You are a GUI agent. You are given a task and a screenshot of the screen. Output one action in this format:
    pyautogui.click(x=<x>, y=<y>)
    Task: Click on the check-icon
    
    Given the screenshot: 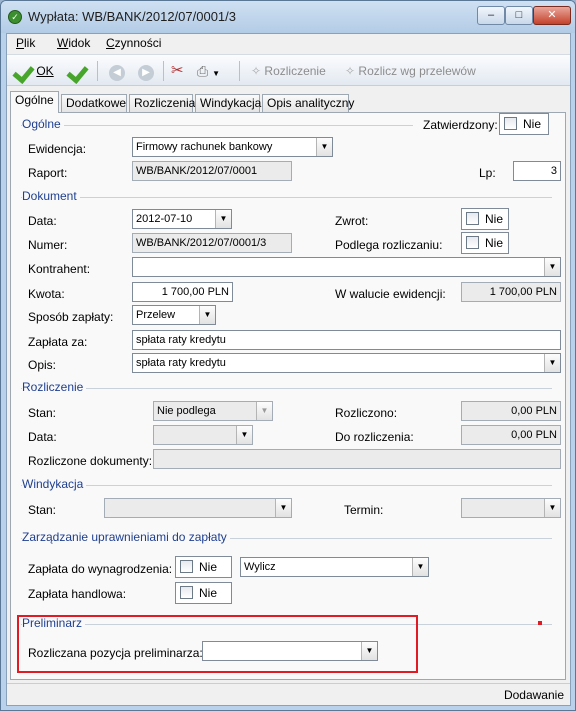 What is the action you would take?
    pyautogui.click(x=23, y=72)
    